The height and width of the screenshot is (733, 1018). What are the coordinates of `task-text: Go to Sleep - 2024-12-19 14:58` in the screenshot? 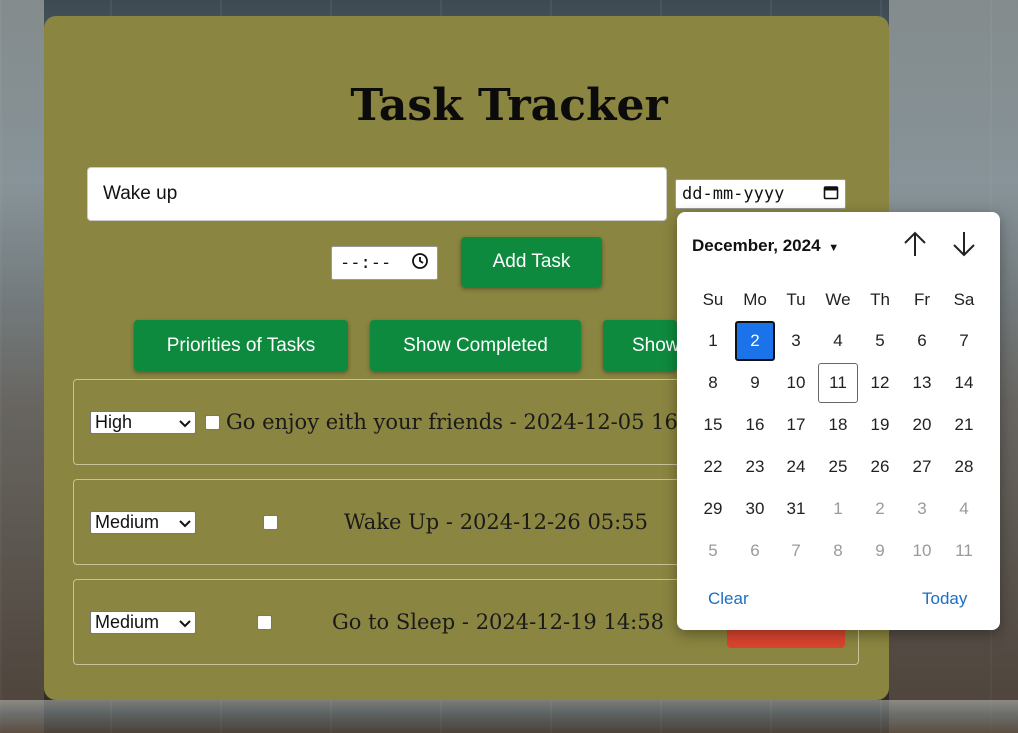 It's located at (498, 622).